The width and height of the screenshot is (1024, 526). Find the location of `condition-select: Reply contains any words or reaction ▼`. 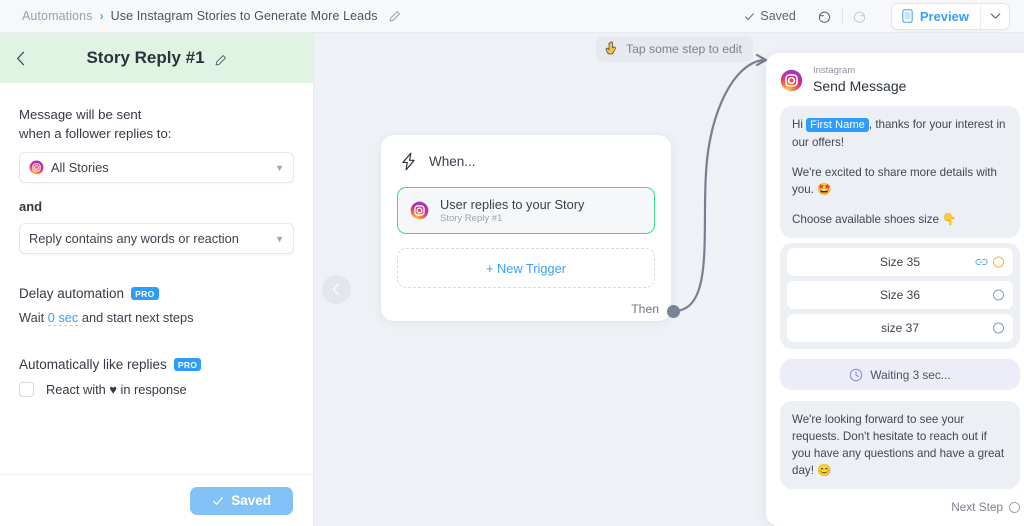

condition-select: Reply contains any words or reaction ▼ is located at coordinates (156, 238).